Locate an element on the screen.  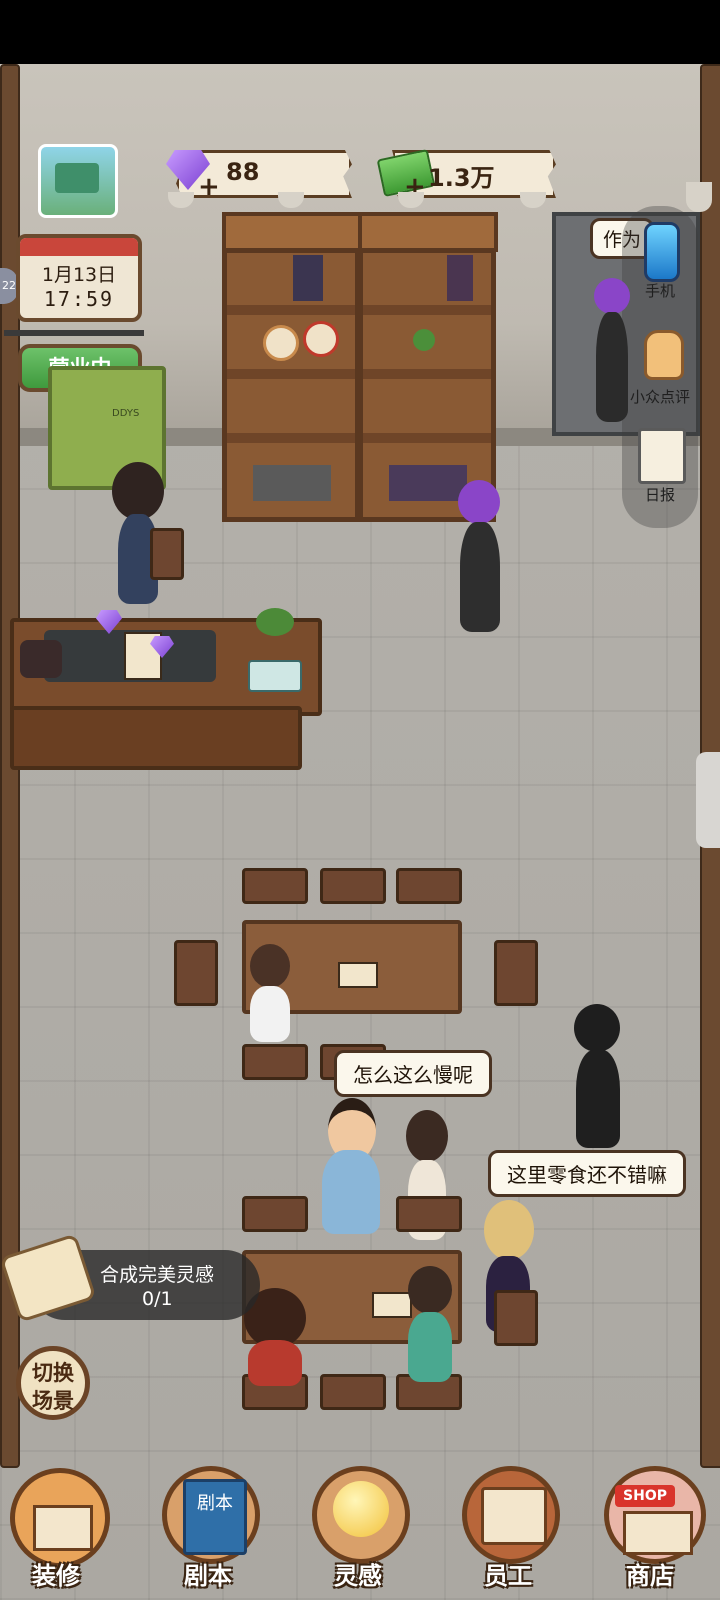
side-menu-reviews: 小众点评 is located at coordinates (660, 367).